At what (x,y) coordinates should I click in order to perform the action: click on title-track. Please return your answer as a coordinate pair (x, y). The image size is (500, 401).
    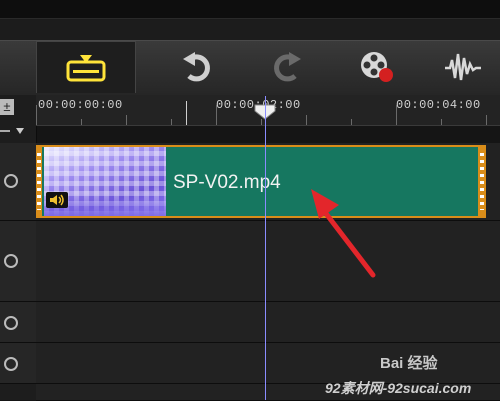
    Looking at the image, I should click on (268, 322).